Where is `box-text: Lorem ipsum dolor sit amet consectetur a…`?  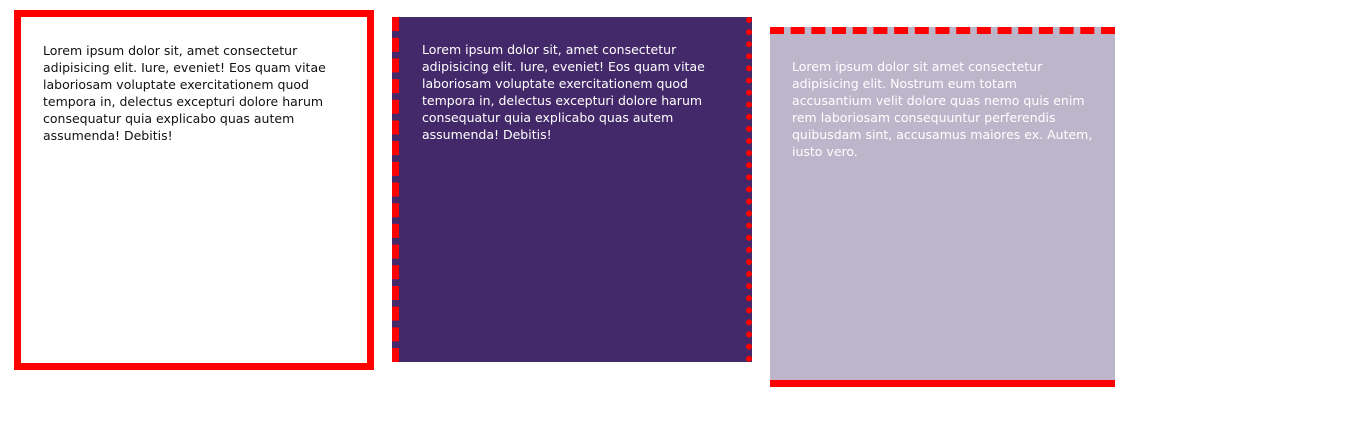 box-text: Lorem ipsum dolor sit amet consectetur a… is located at coordinates (942, 109).